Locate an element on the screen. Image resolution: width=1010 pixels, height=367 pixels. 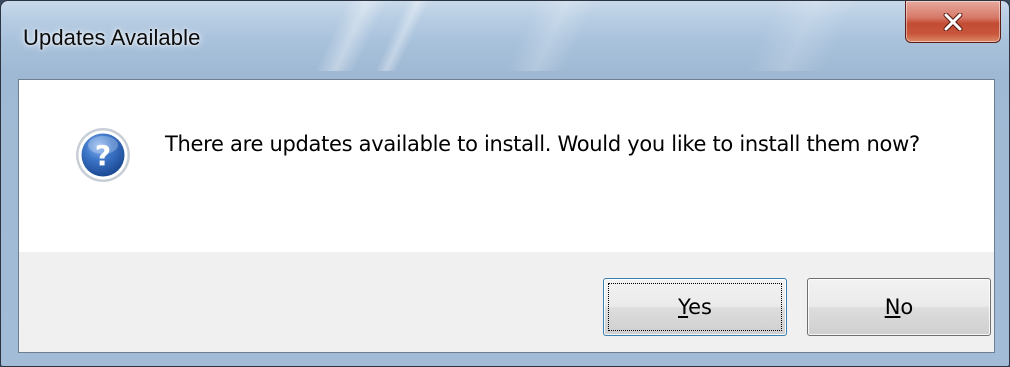
no-button: No is located at coordinates (899, 307).